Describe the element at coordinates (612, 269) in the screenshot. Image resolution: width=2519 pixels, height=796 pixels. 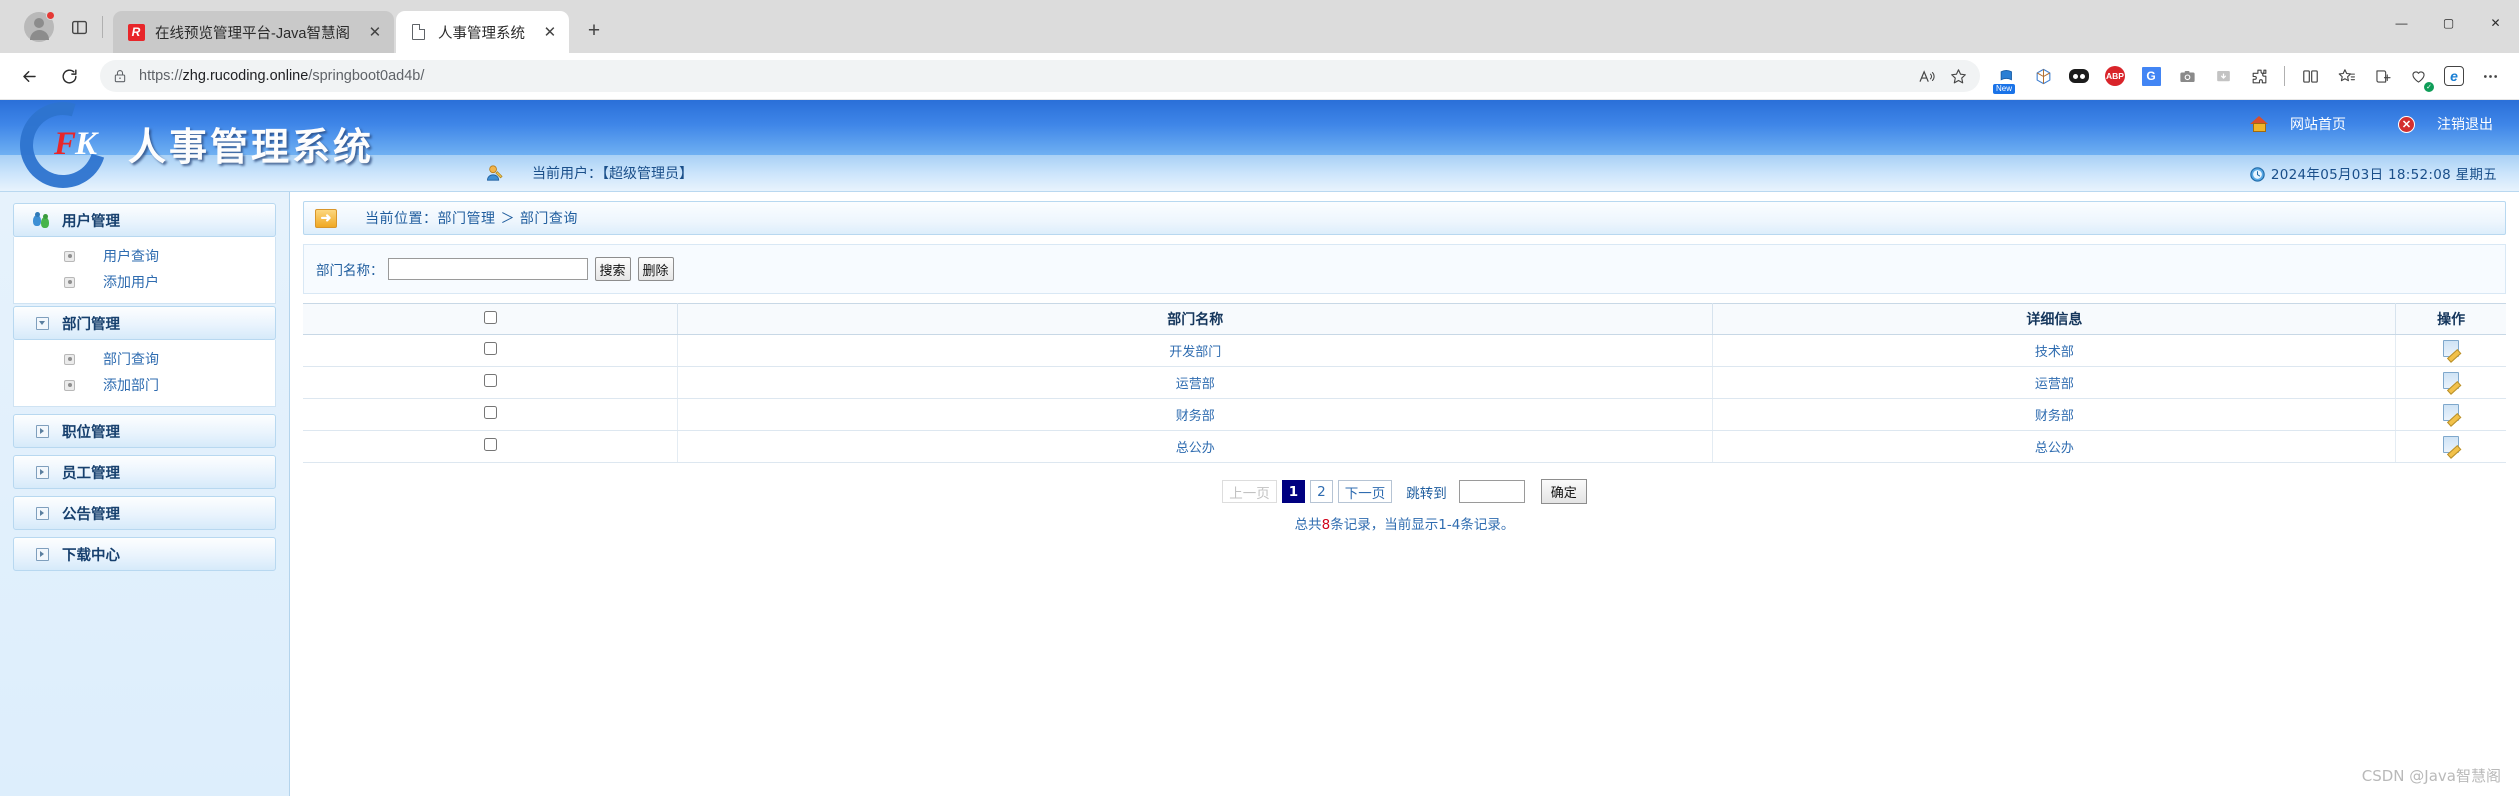
I see `search-button: 搜索` at that location.